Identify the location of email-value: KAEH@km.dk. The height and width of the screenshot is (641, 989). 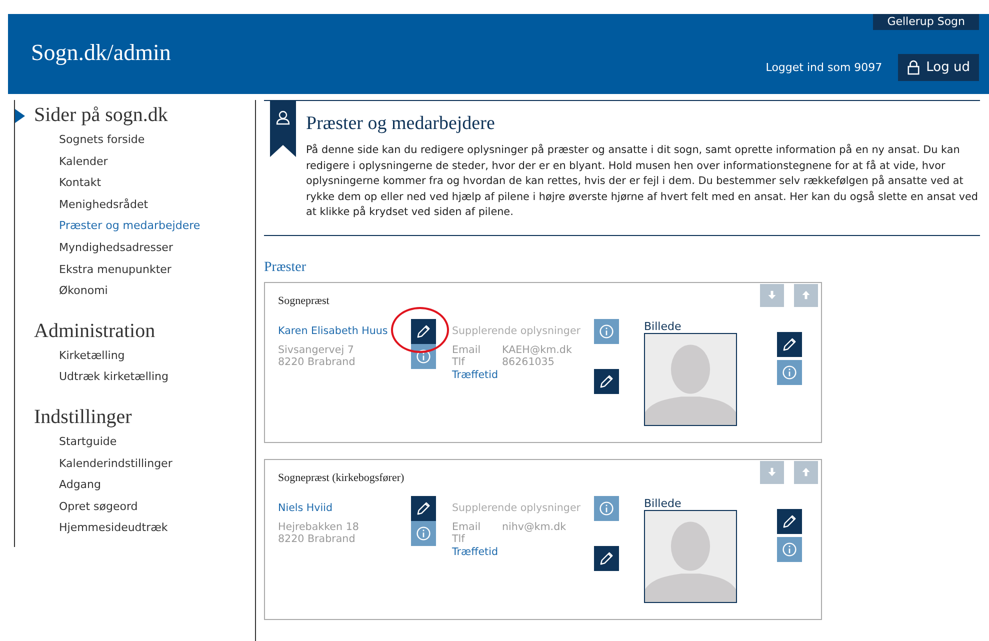
(537, 350).